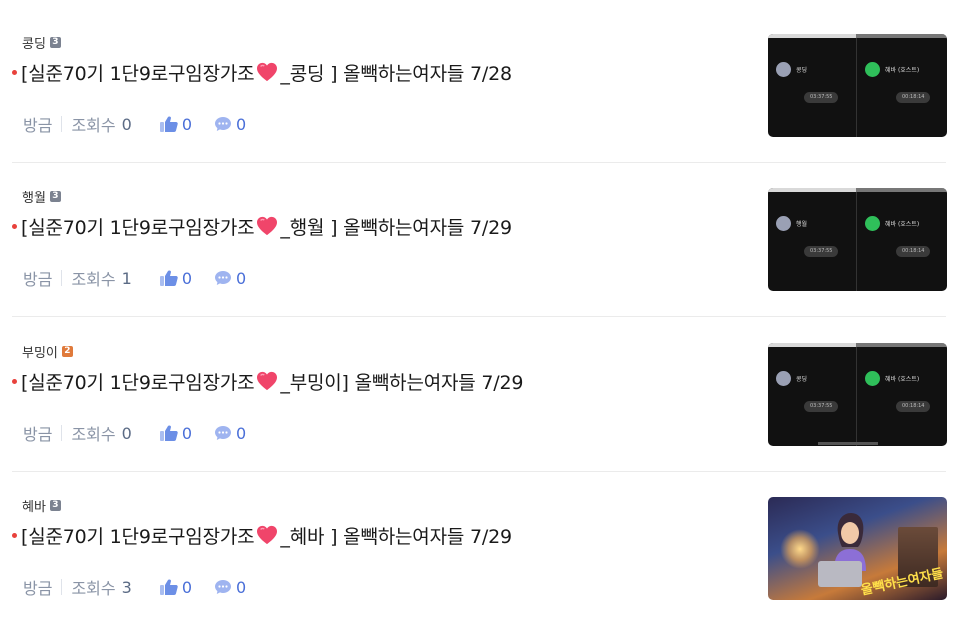 The height and width of the screenshot is (627, 956). Describe the element at coordinates (913, 251) in the screenshot. I see `call-timer: 00:18:14` at that location.